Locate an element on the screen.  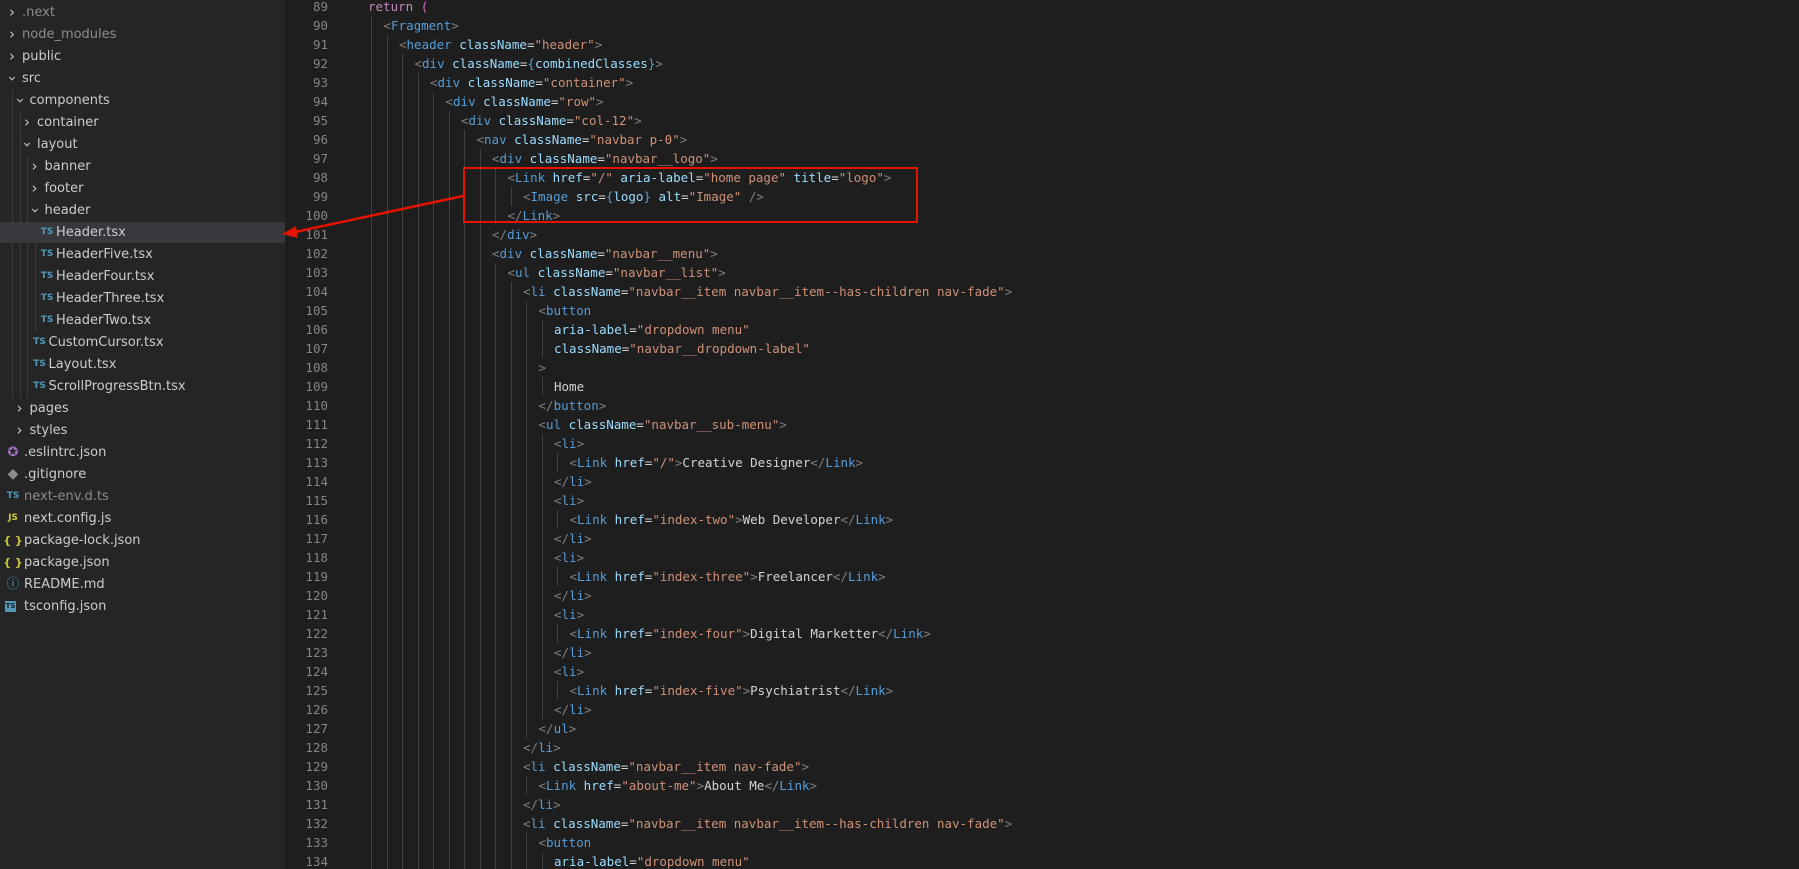
annotation-arrow is located at coordinates (373, 216).